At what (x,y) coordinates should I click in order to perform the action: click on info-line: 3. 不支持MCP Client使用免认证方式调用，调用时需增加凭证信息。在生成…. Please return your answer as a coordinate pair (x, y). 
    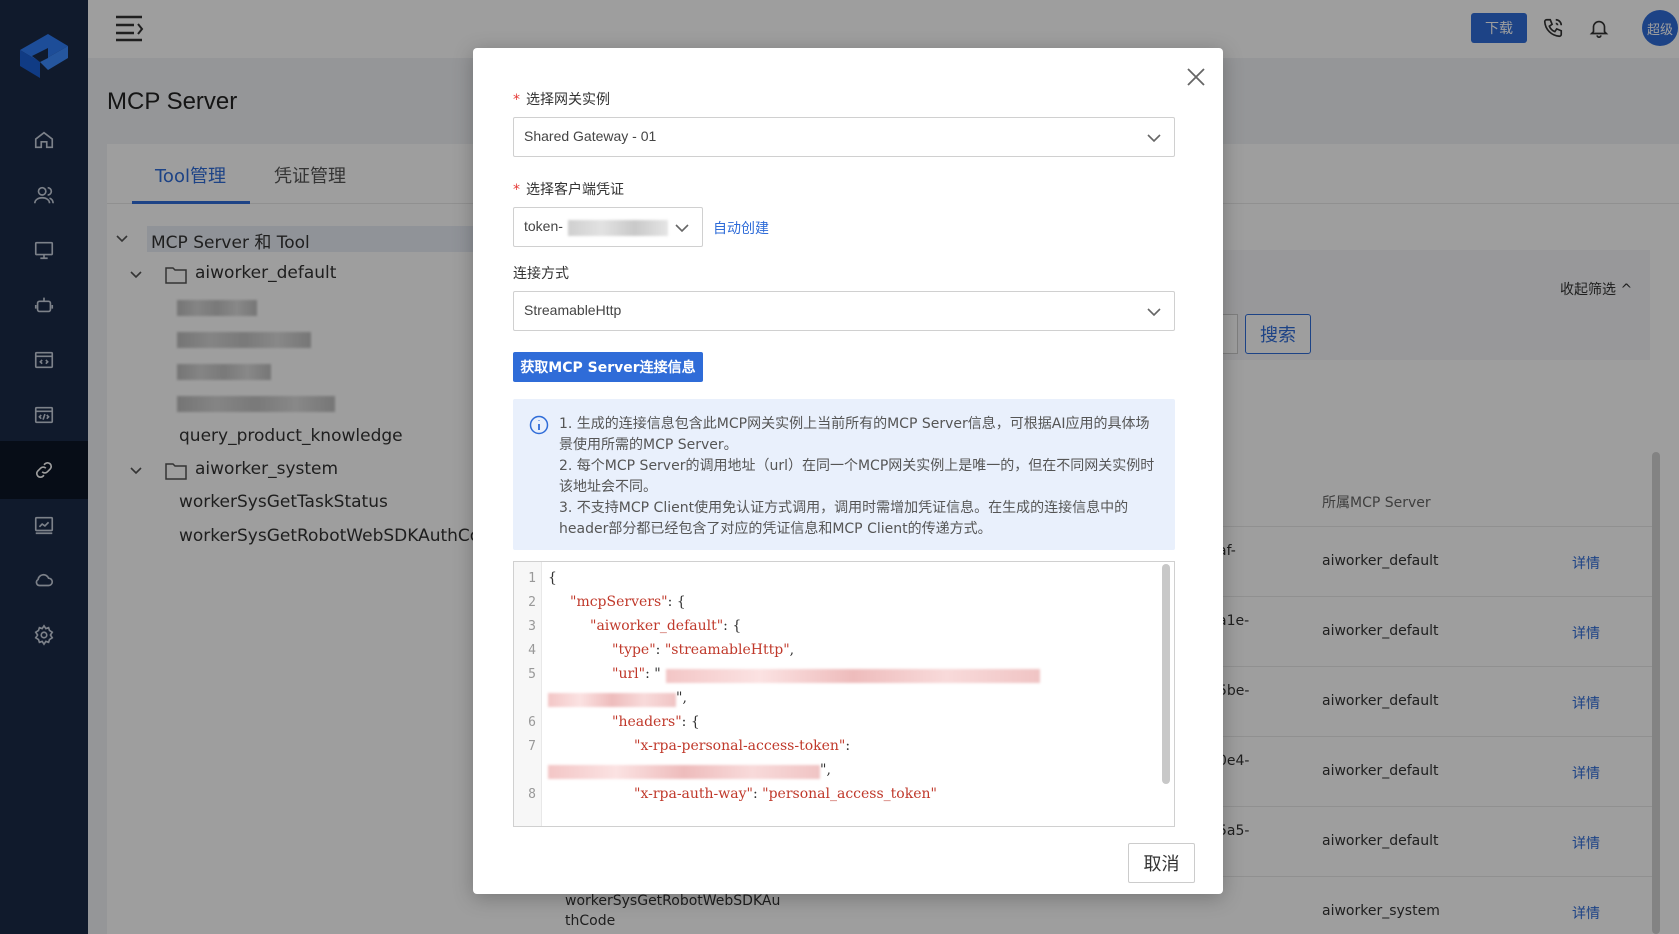
    Looking at the image, I should click on (844, 518).